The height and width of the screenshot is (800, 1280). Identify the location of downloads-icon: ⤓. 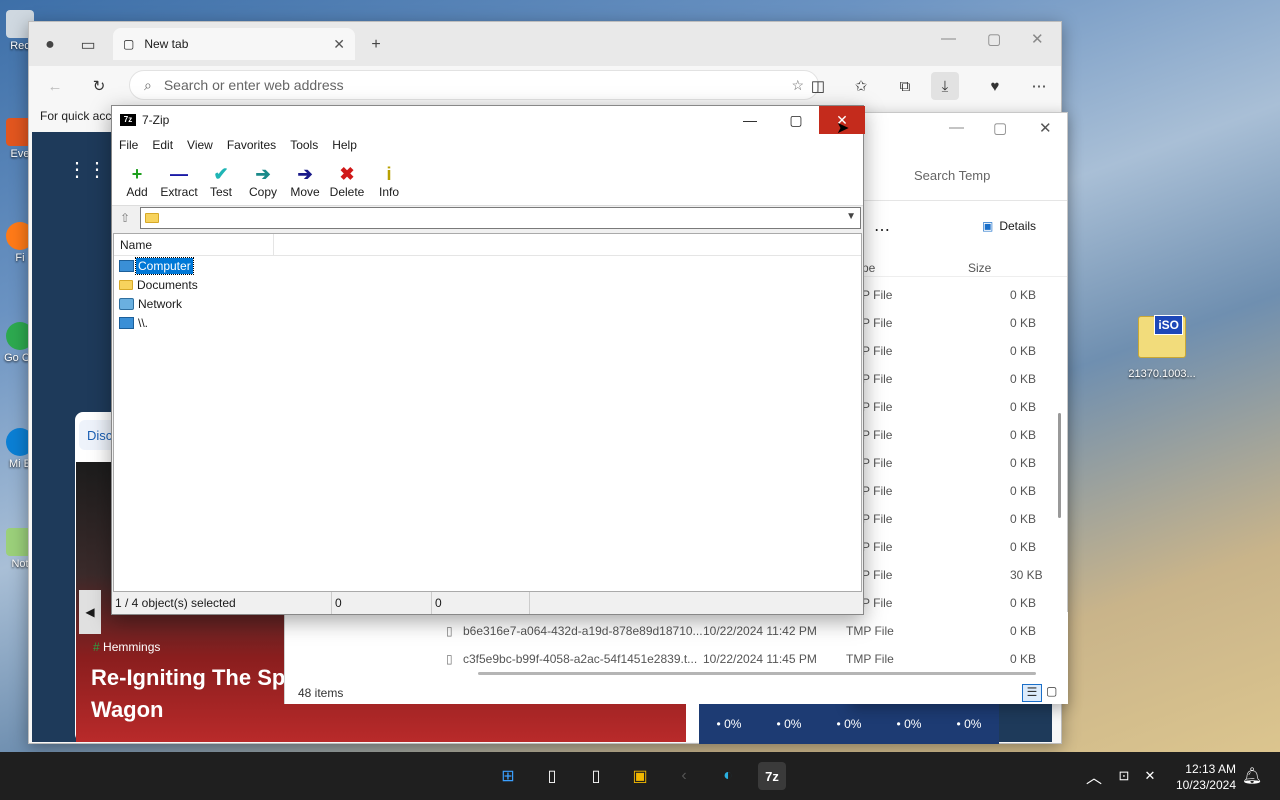
(945, 86).